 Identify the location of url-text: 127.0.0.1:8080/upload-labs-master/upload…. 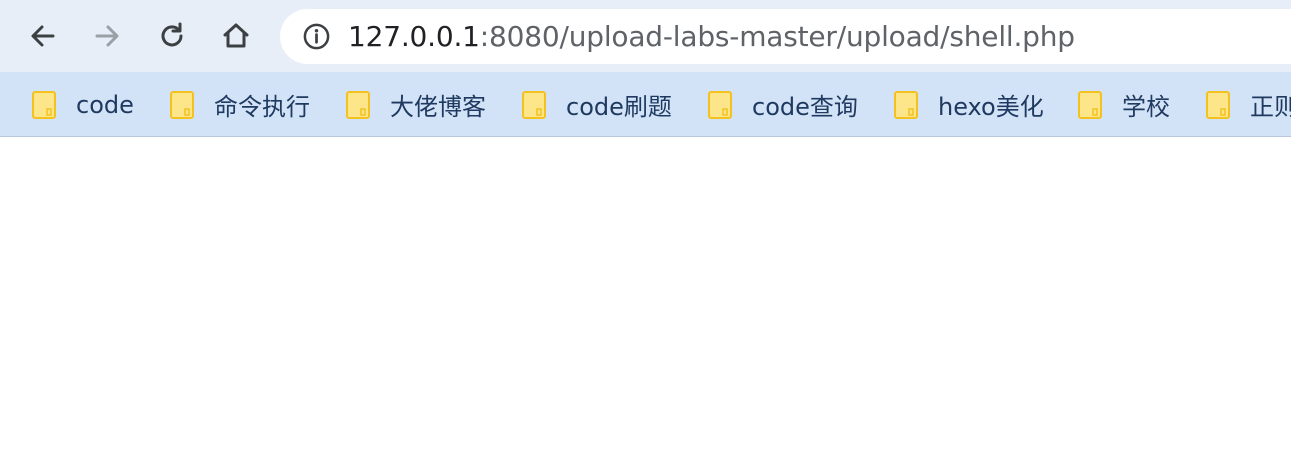
(711, 36).